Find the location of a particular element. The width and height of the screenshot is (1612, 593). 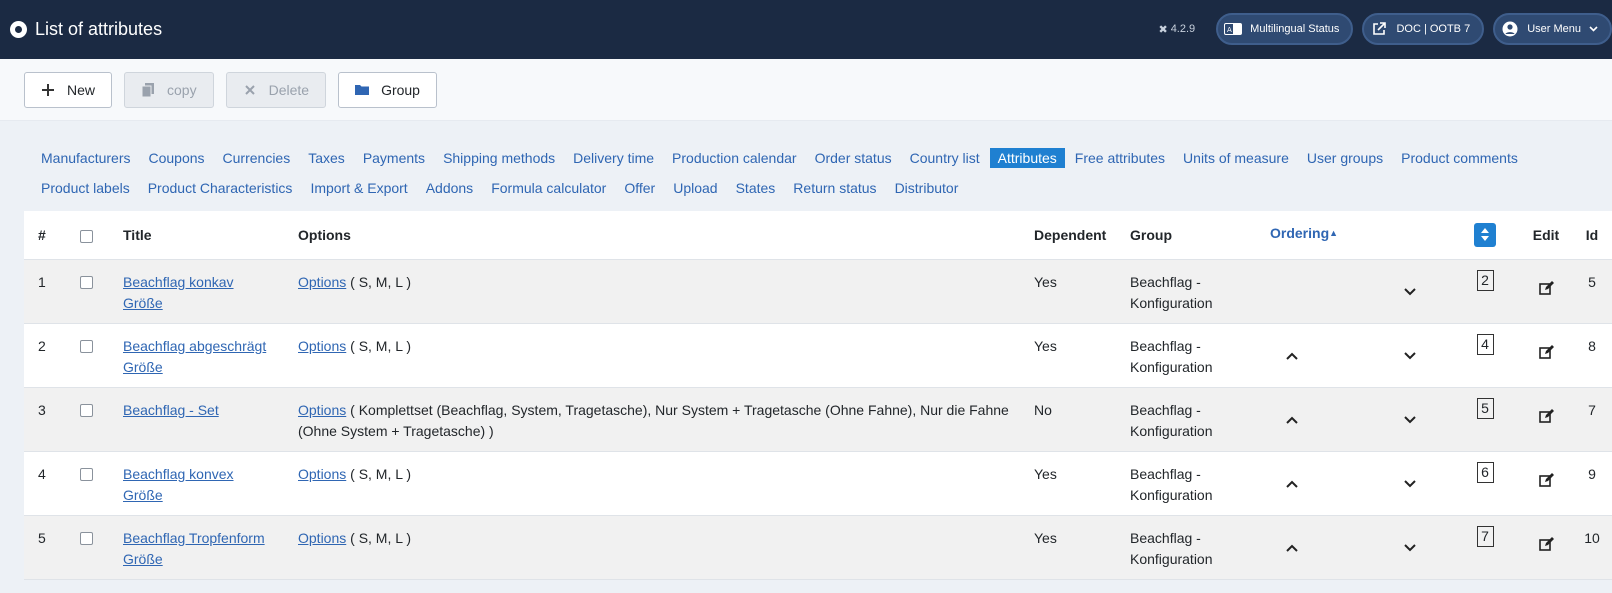

submenu-item-offer: Offer is located at coordinates (639, 188).